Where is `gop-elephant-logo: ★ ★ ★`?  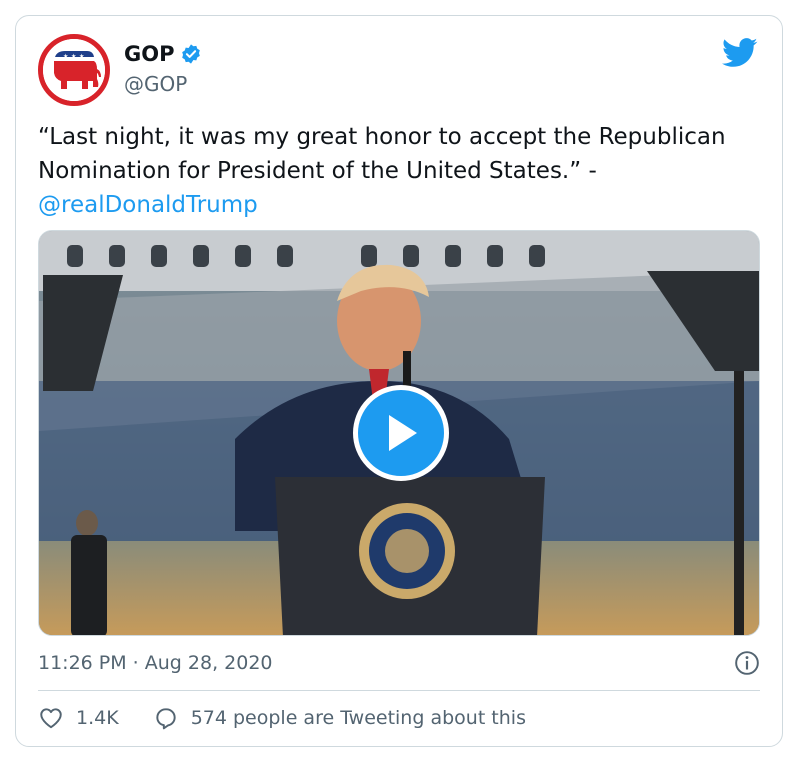
gop-elephant-logo: ★ ★ ★ is located at coordinates (74, 70).